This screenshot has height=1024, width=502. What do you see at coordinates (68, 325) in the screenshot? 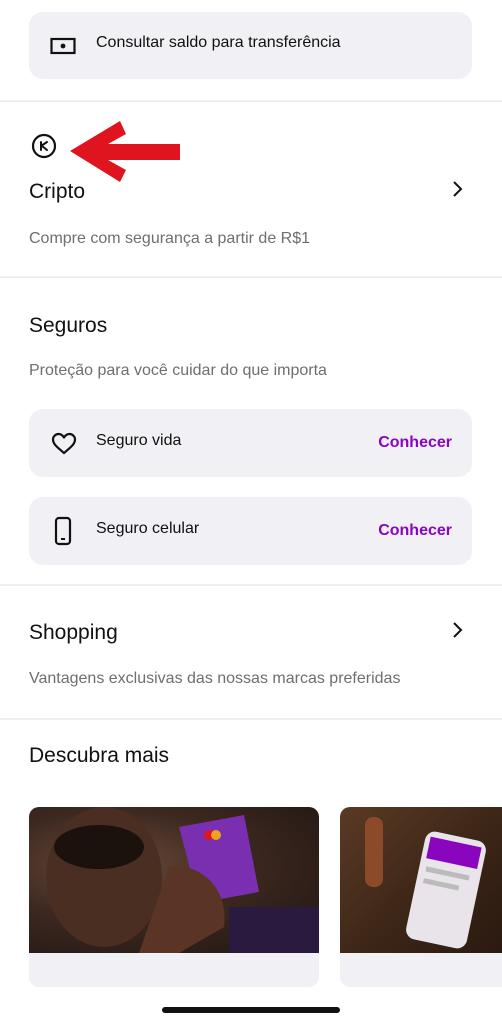
I see `insurance-title: Seguros` at bounding box center [68, 325].